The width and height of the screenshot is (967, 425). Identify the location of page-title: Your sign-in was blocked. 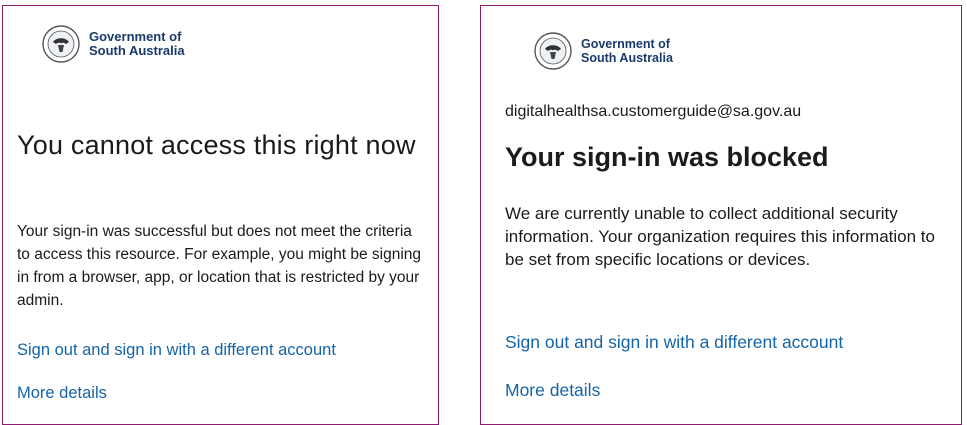
(667, 157).